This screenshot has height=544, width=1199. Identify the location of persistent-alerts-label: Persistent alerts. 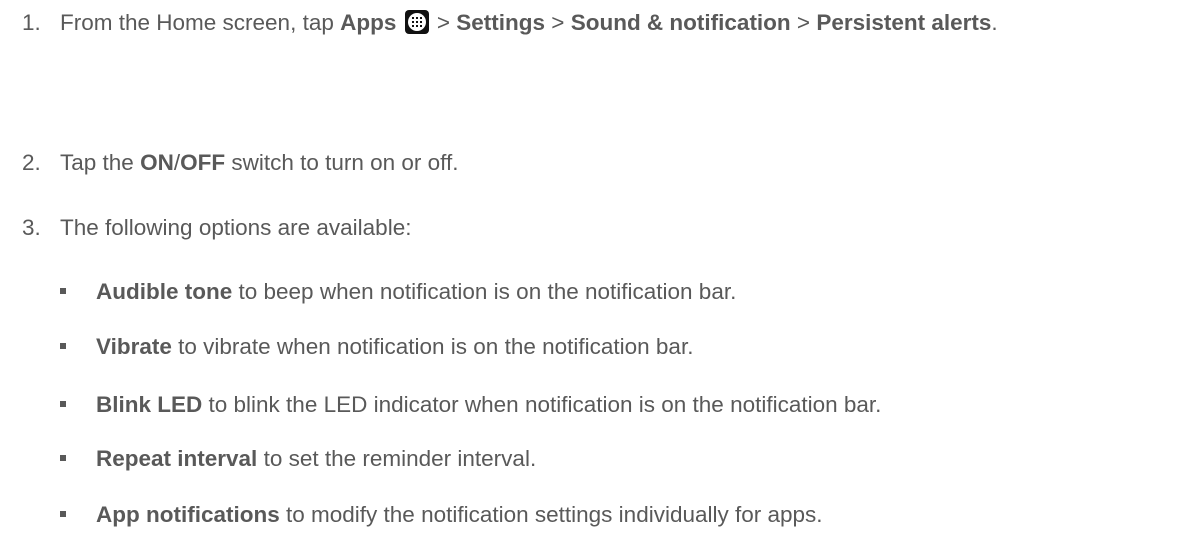
(904, 22).